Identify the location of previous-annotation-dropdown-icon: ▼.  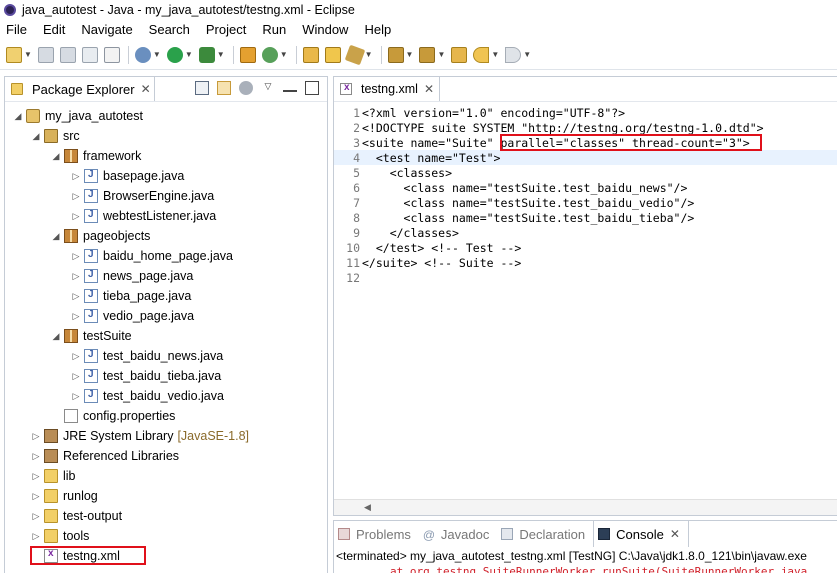
(441, 54).